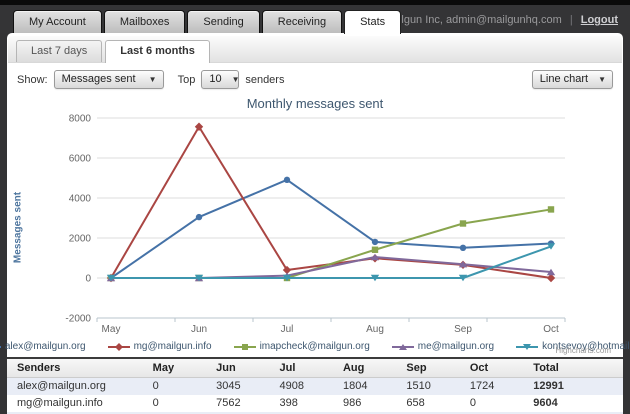 This screenshot has height=414, width=630. I want to click on show-select-value: Messages sent, so click(98, 79).